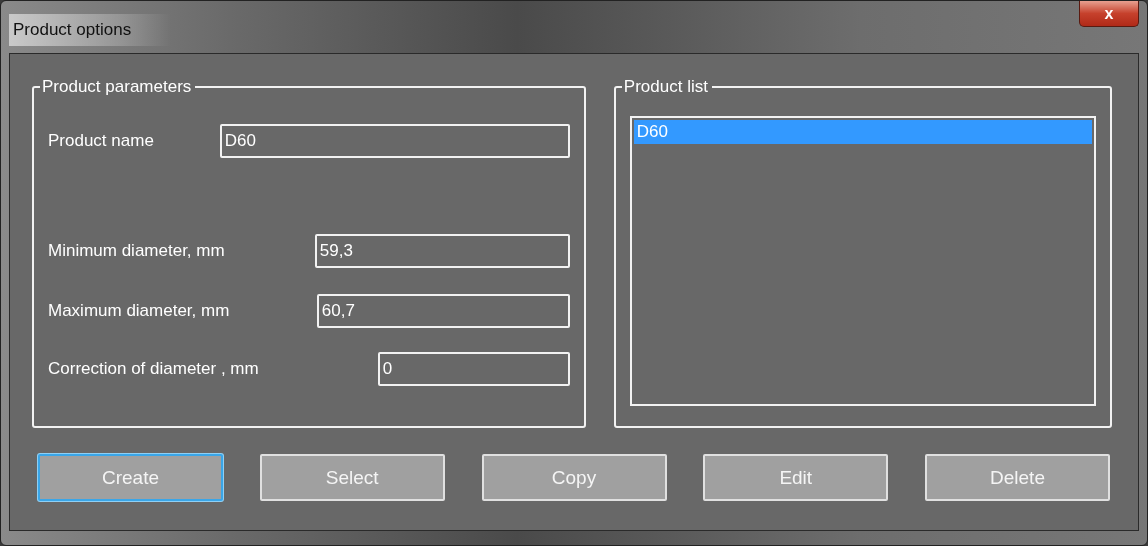 Image resolution: width=1148 pixels, height=546 pixels. What do you see at coordinates (1109, 14) in the screenshot?
I see `close-button: x` at bounding box center [1109, 14].